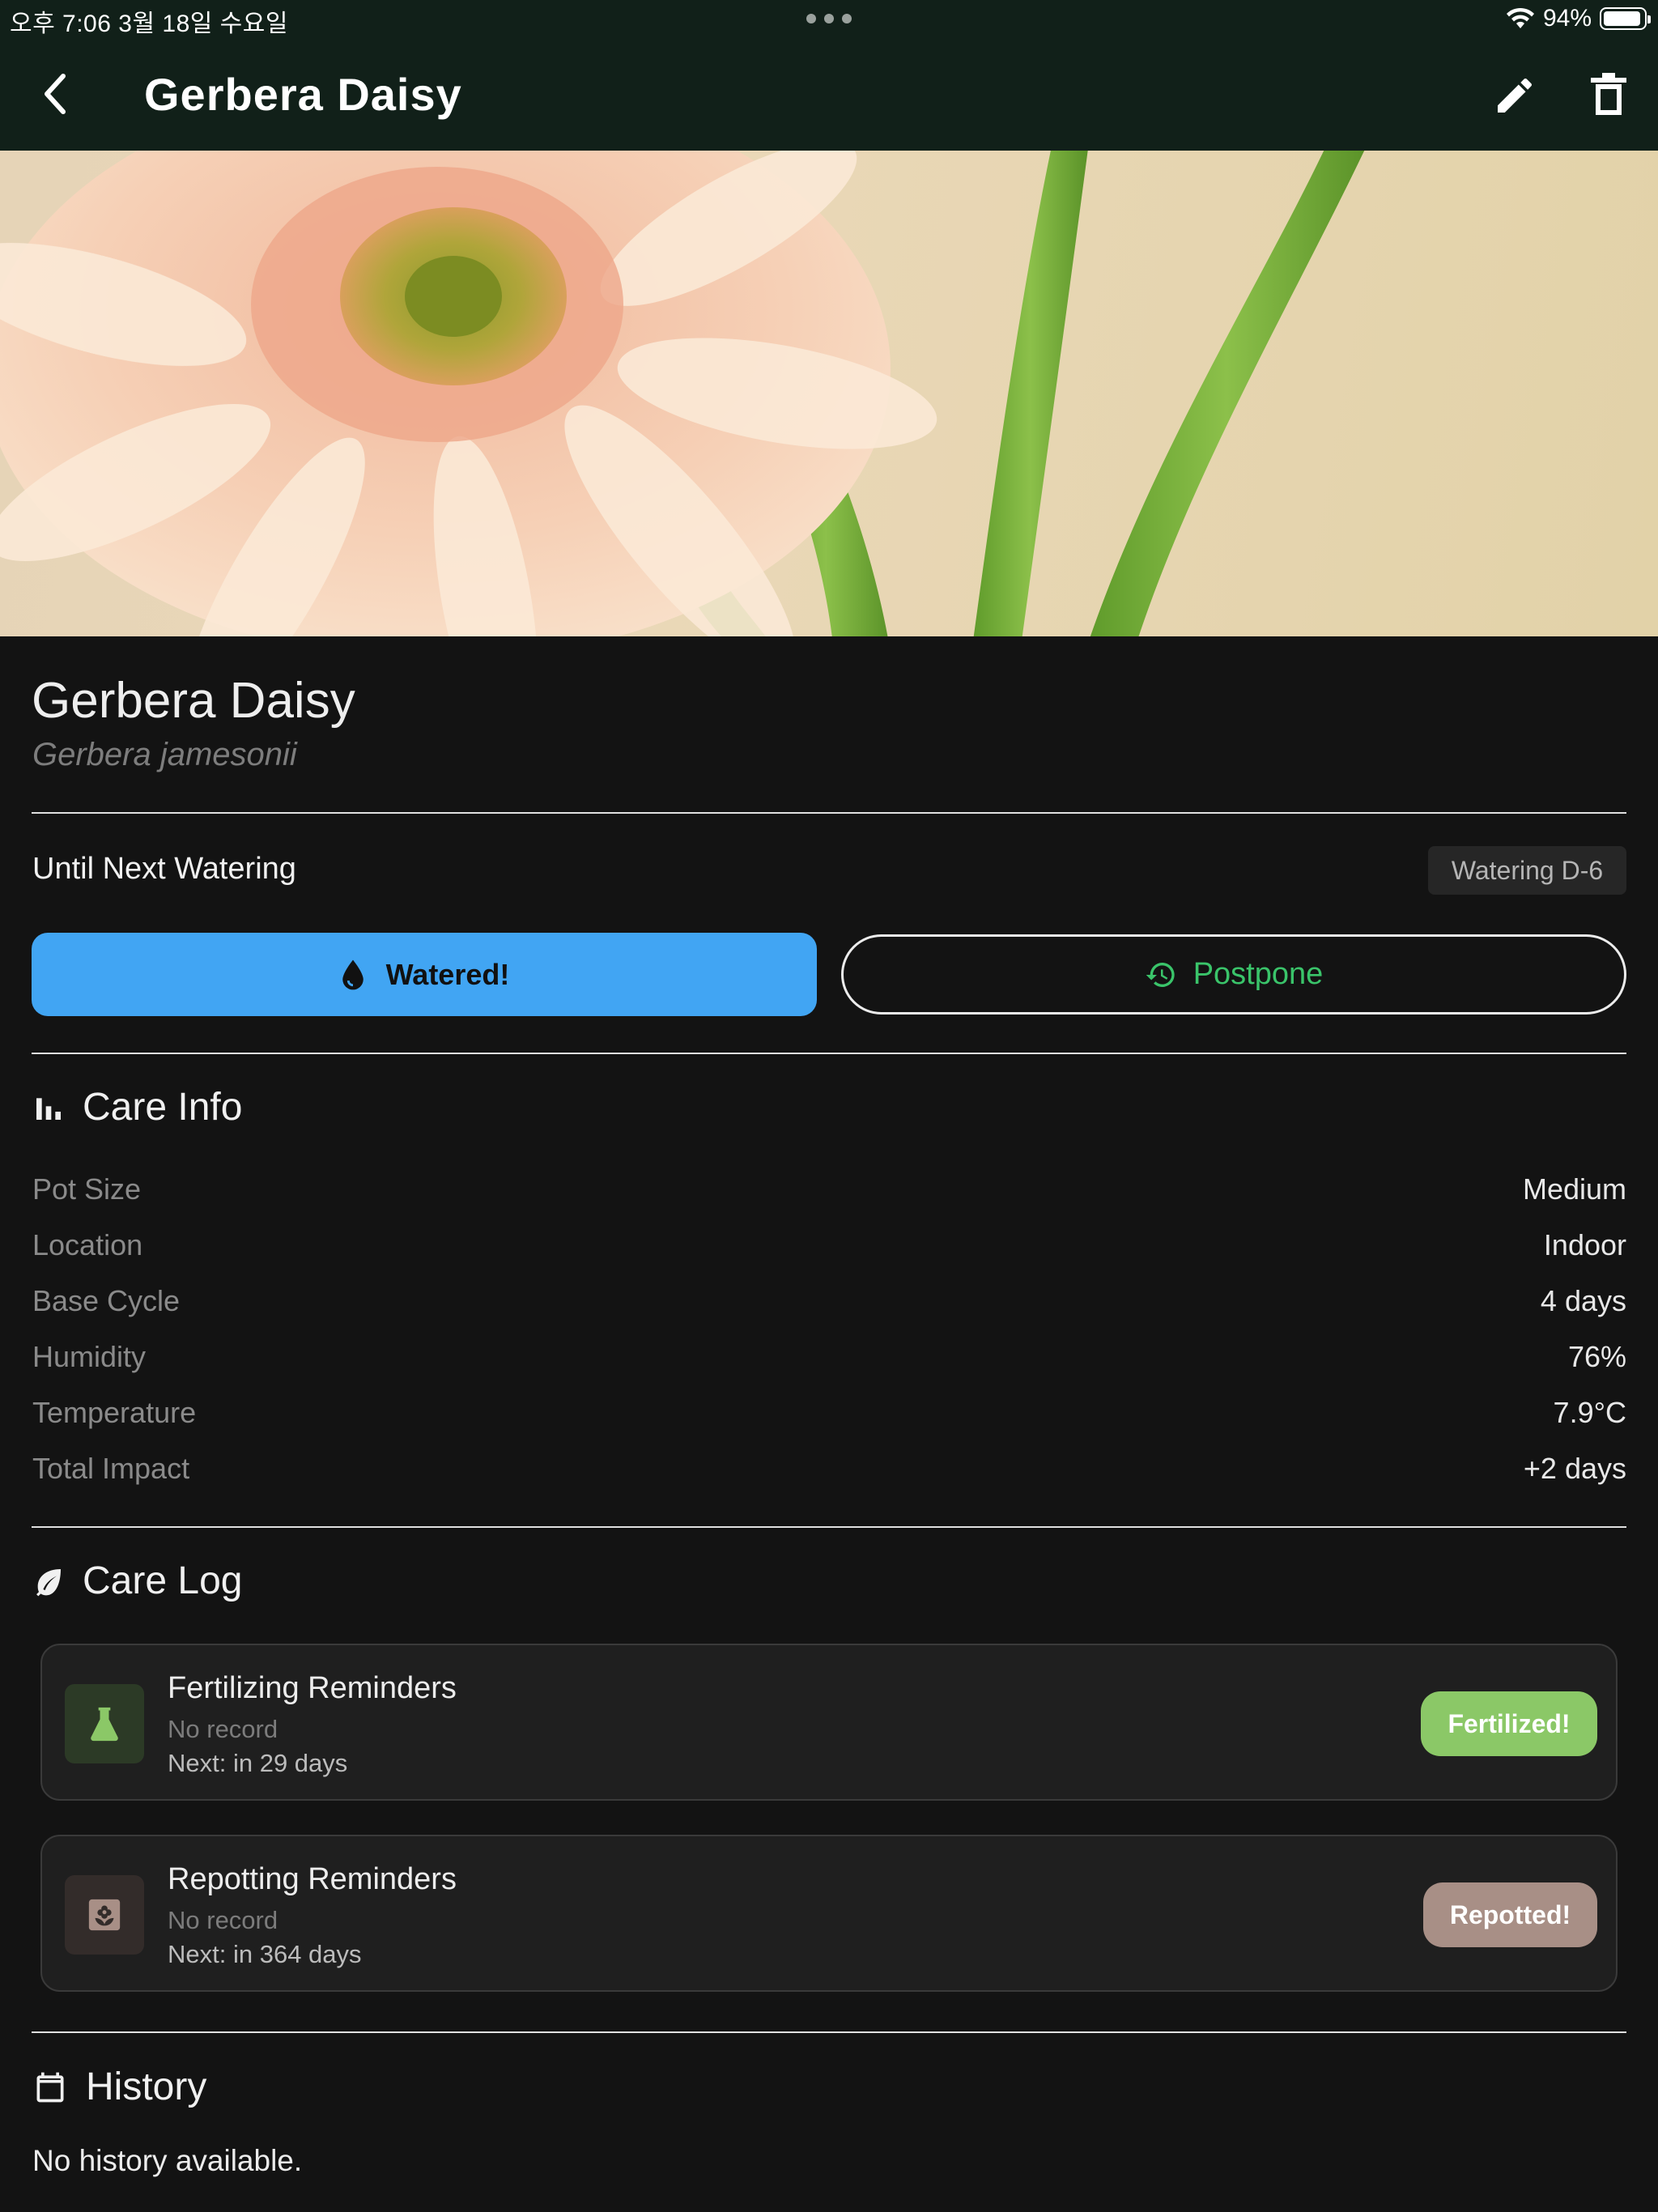  Describe the element at coordinates (87, 1245) in the screenshot. I see `info-key: Location` at that location.